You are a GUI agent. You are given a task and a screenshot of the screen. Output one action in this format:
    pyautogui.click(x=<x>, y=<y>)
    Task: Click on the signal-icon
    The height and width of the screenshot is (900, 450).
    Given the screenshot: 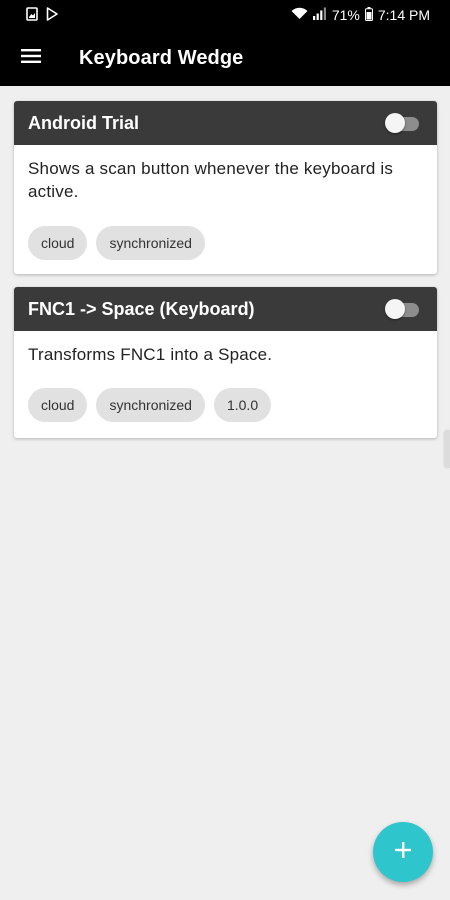 What is the action you would take?
    pyautogui.click(x=319, y=15)
    